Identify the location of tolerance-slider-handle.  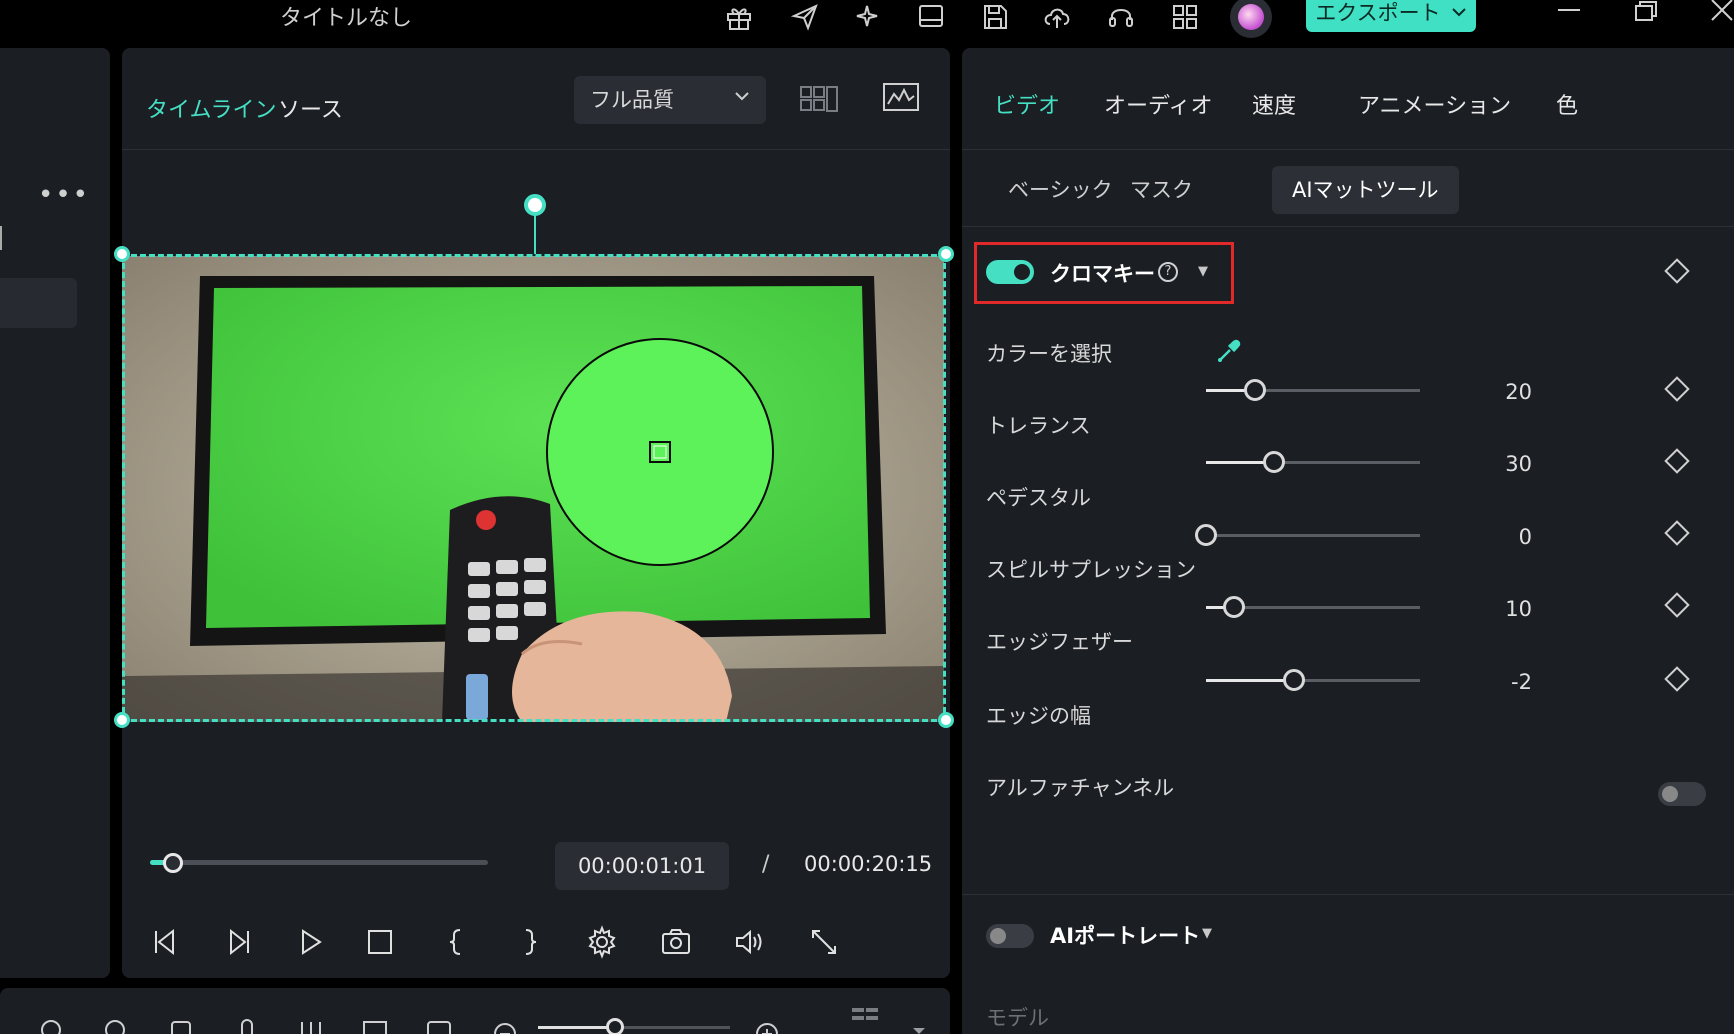
(1255, 390).